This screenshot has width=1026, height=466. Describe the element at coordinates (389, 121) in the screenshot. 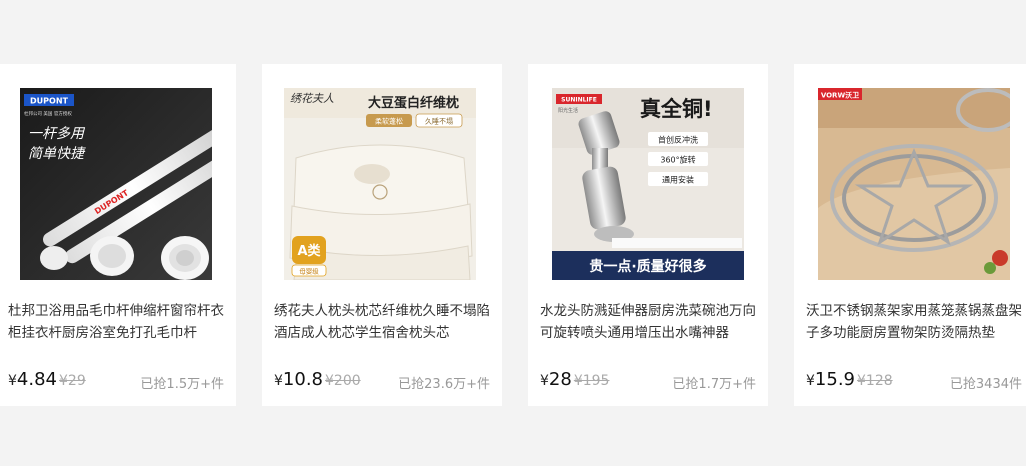

I see `tag-text-1: 柔软蓬松` at that location.